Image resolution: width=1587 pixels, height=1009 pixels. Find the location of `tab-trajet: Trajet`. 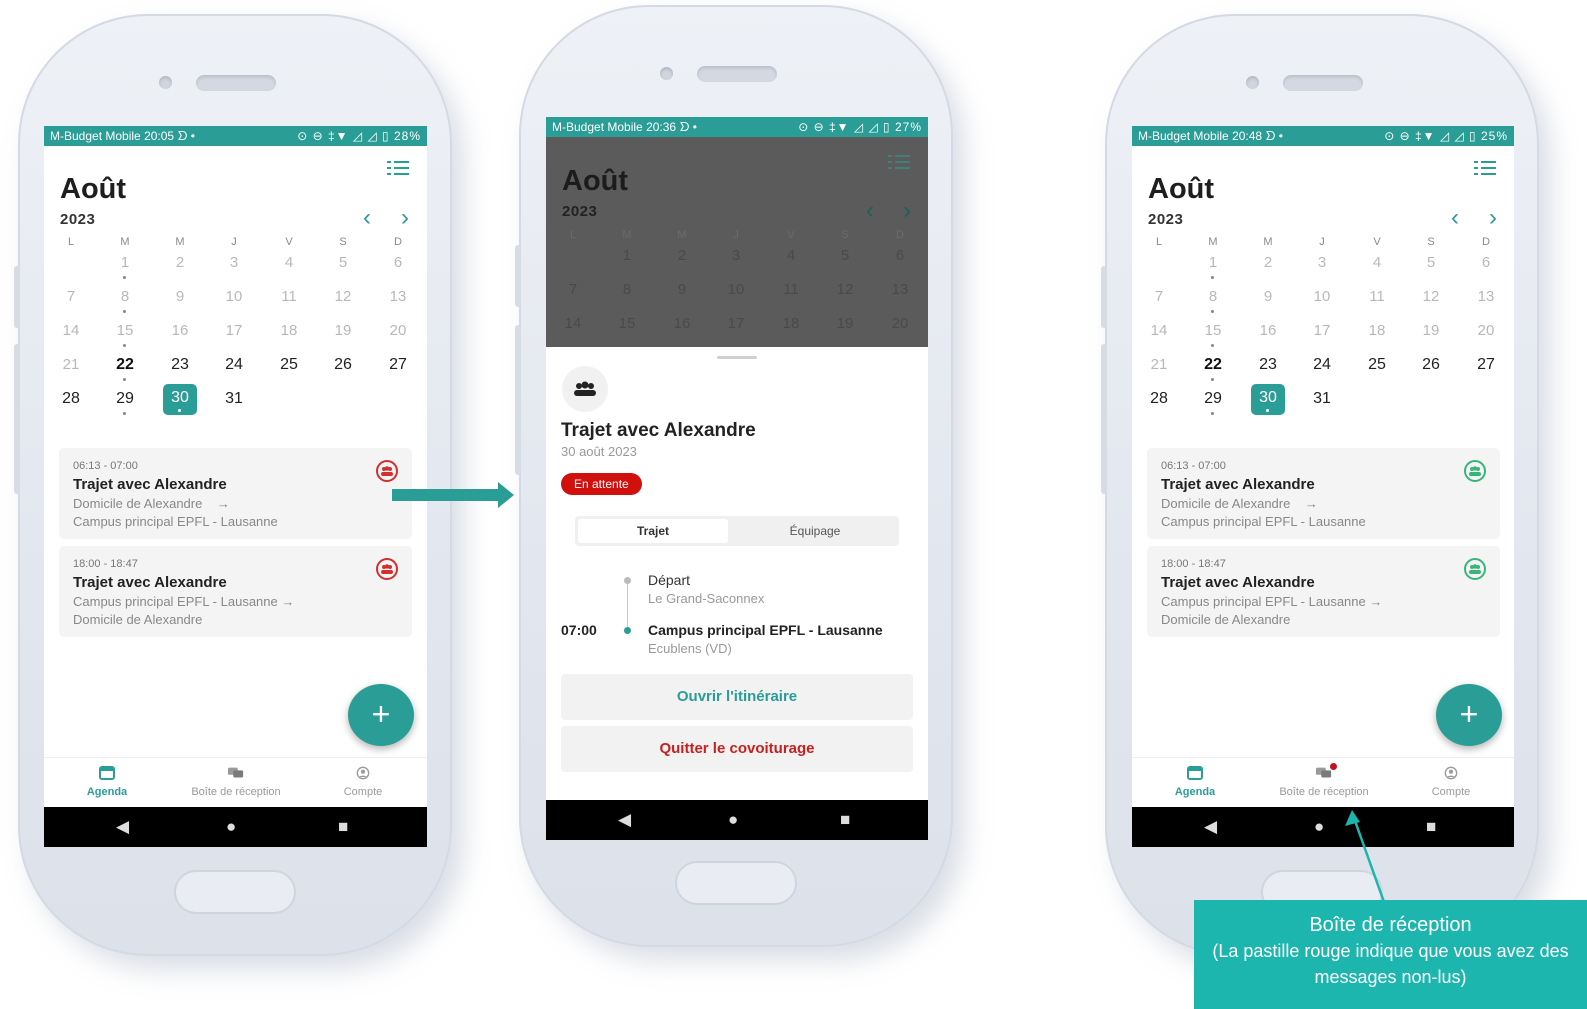

tab-trajet: Trajet is located at coordinates (653, 531).